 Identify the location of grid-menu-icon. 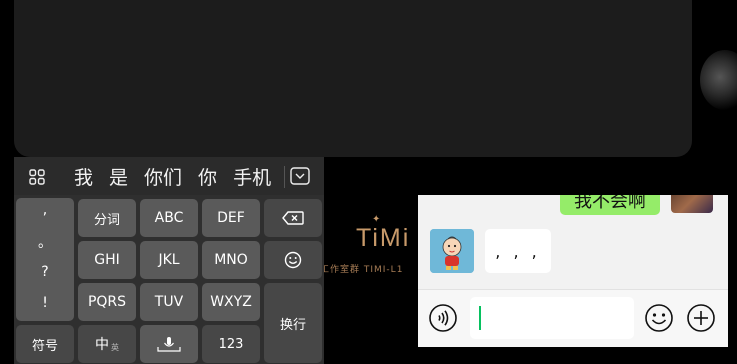
(37, 177).